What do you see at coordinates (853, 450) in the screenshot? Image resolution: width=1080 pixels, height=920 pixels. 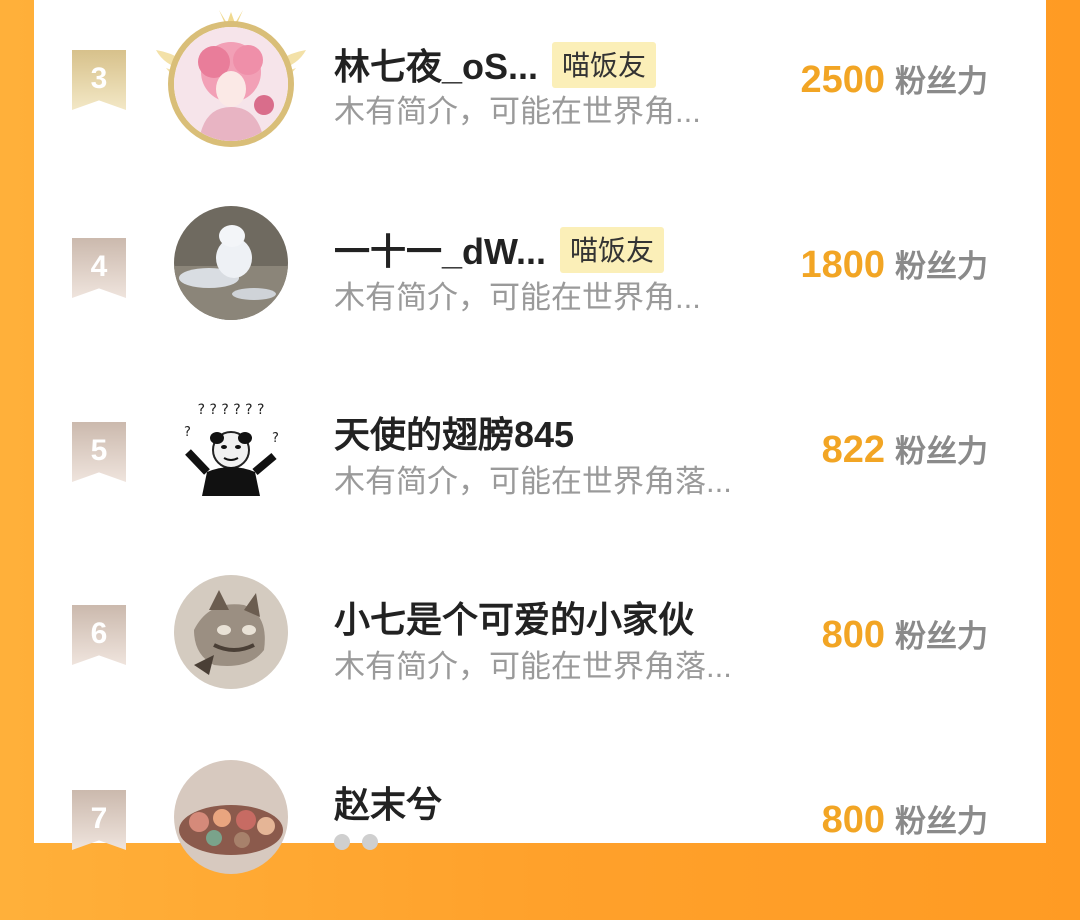 I see `fan-score-value: 822` at bounding box center [853, 450].